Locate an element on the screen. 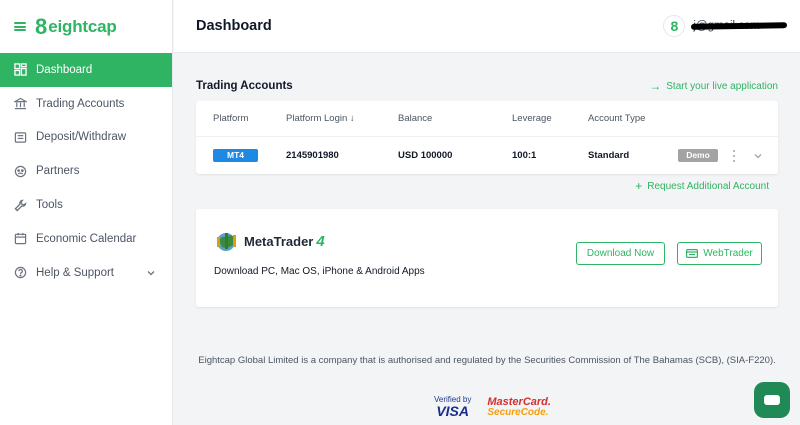 This screenshot has width=800, height=425. sidebar-item-trading-accounts: Trading Accounts is located at coordinates (86, 104).